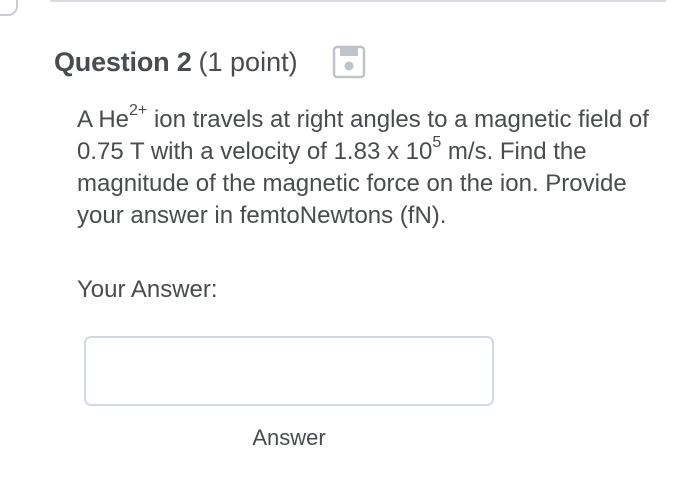 Image resolution: width=700 pixels, height=477 pixels. What do you see at coordinates (138, 110) in the screenshot?
I see `ion-charge-superscript: 2+` at bounding box center [138, 110].